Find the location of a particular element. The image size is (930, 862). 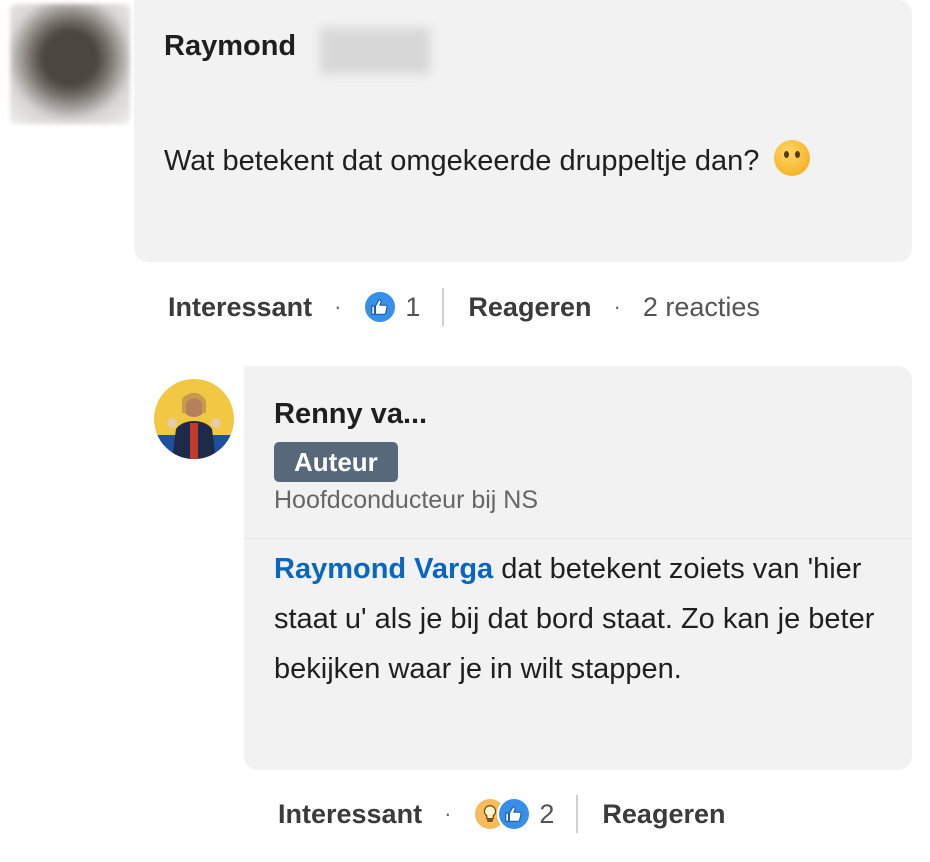

reaction-count: 2 is located at coordinates (546, 814).